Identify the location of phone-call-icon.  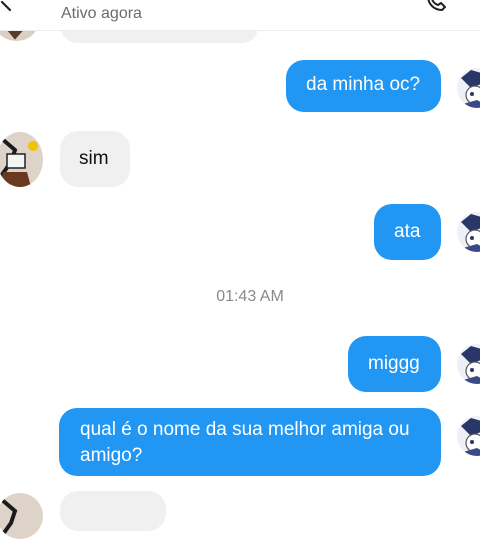
(437, 8).